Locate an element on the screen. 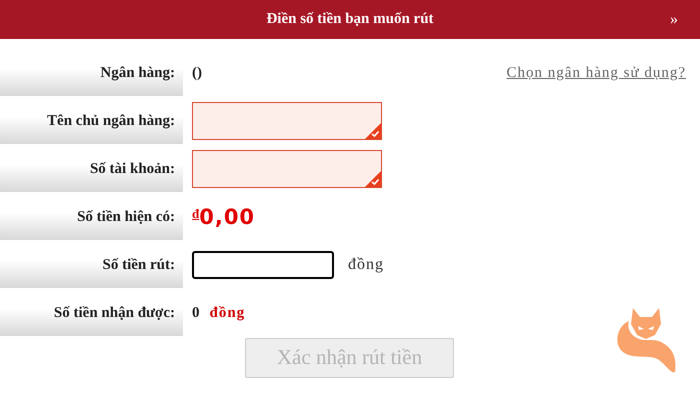 This screenshot has width=700, height=400. fox-icon is located at coordinates (646, 341).